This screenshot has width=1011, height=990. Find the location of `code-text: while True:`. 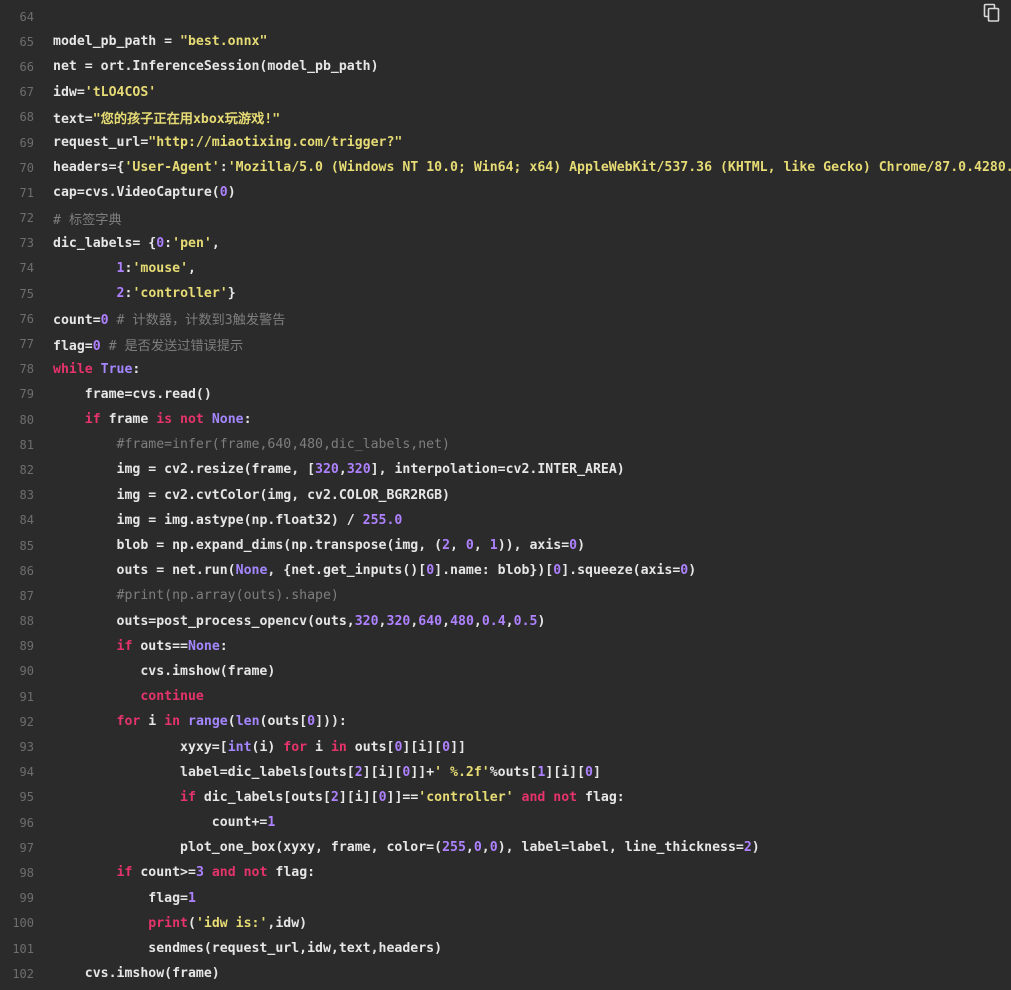

code-text: while True: is located at coordinates (96, 369).